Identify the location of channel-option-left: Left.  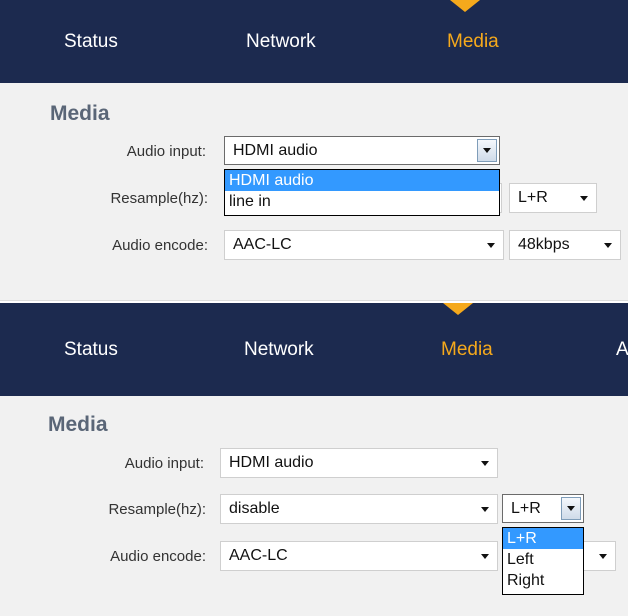
(543, 559).